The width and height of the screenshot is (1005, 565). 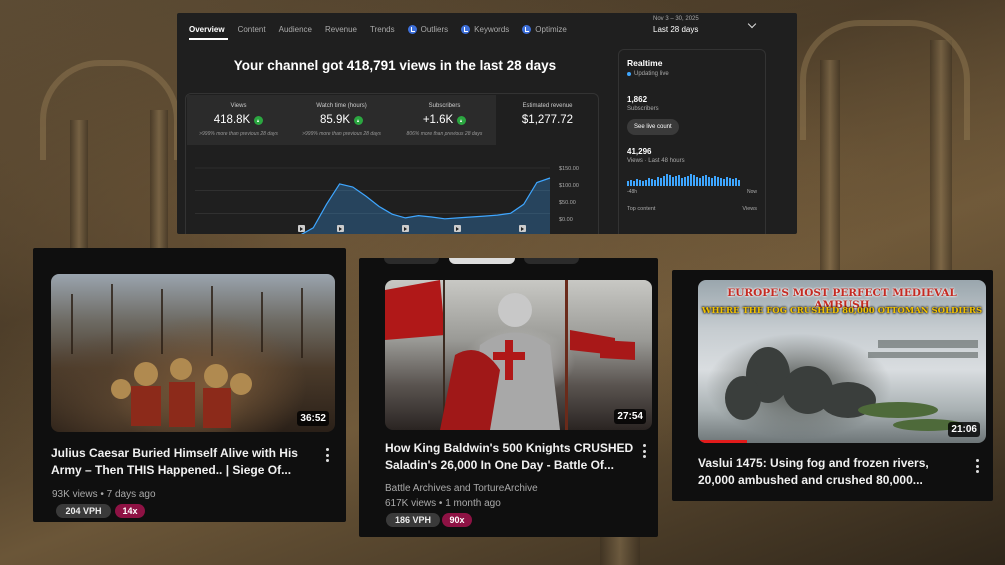 What do you see at coordinates (373, 200) in the screenshot?
I see `revenue-chart` at bounding box center [373, 200].